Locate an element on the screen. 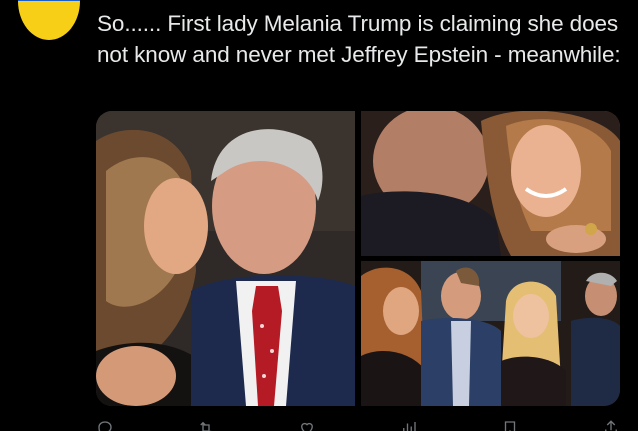 Image resolution: width=638 pixels, height=431 pixels. reply-icon is located at coordinates (105, 426).